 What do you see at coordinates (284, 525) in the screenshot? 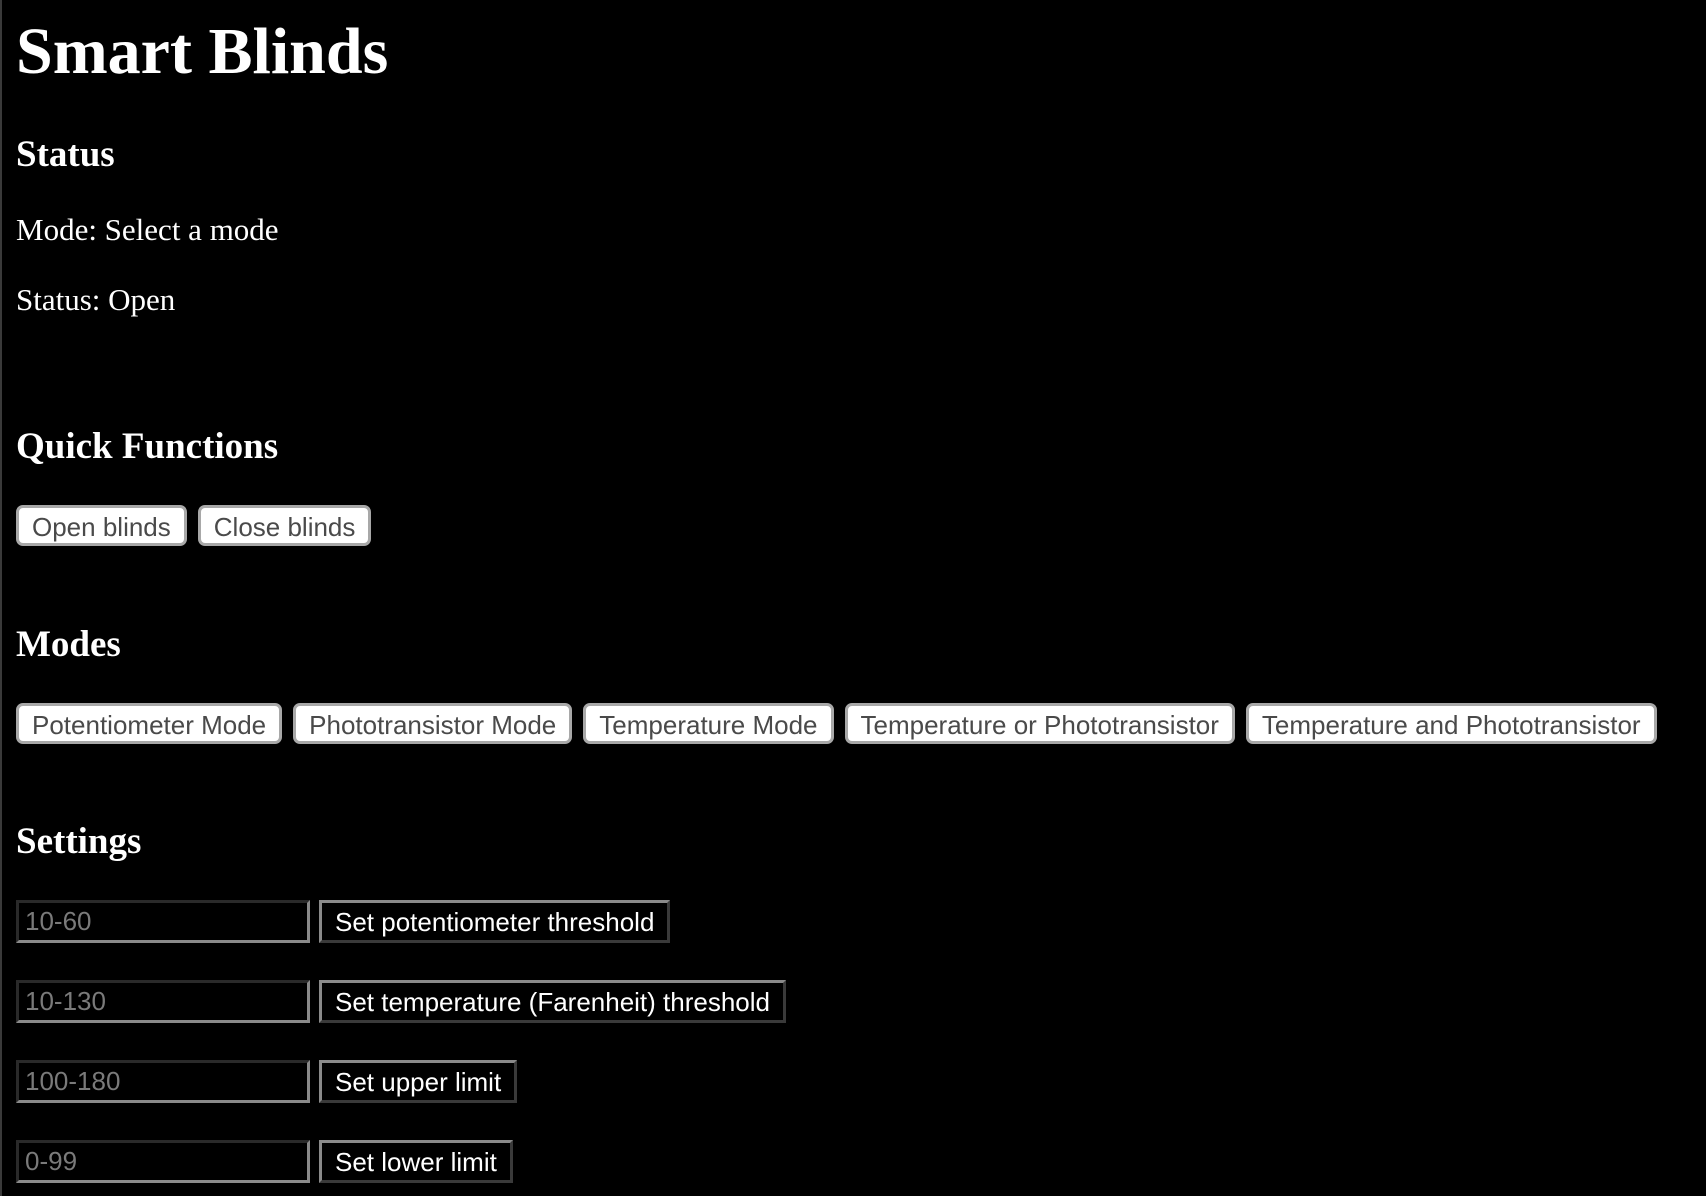
I see `close-blinds-button: Close blinds` at bounding box center [284, 525].